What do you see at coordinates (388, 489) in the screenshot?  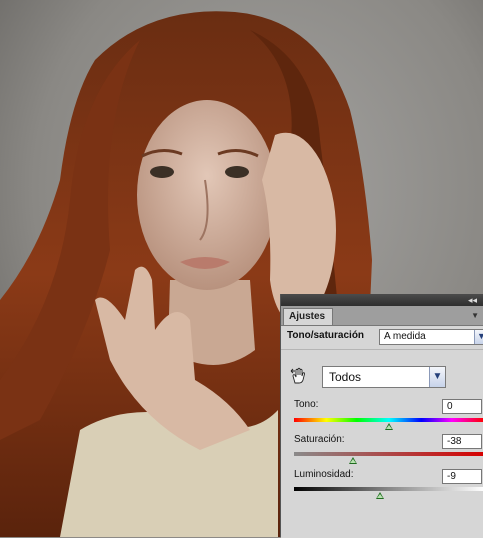 I see `lightness-slider-track` at bounding box center [388, 489].